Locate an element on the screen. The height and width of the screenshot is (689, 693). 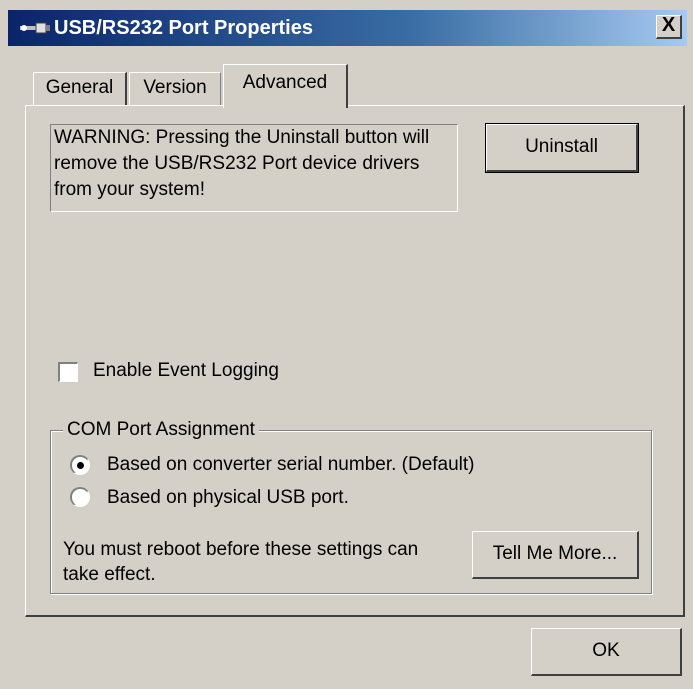
window-title: USB/RS232 Port Properties is located at coordinates (183, 28).